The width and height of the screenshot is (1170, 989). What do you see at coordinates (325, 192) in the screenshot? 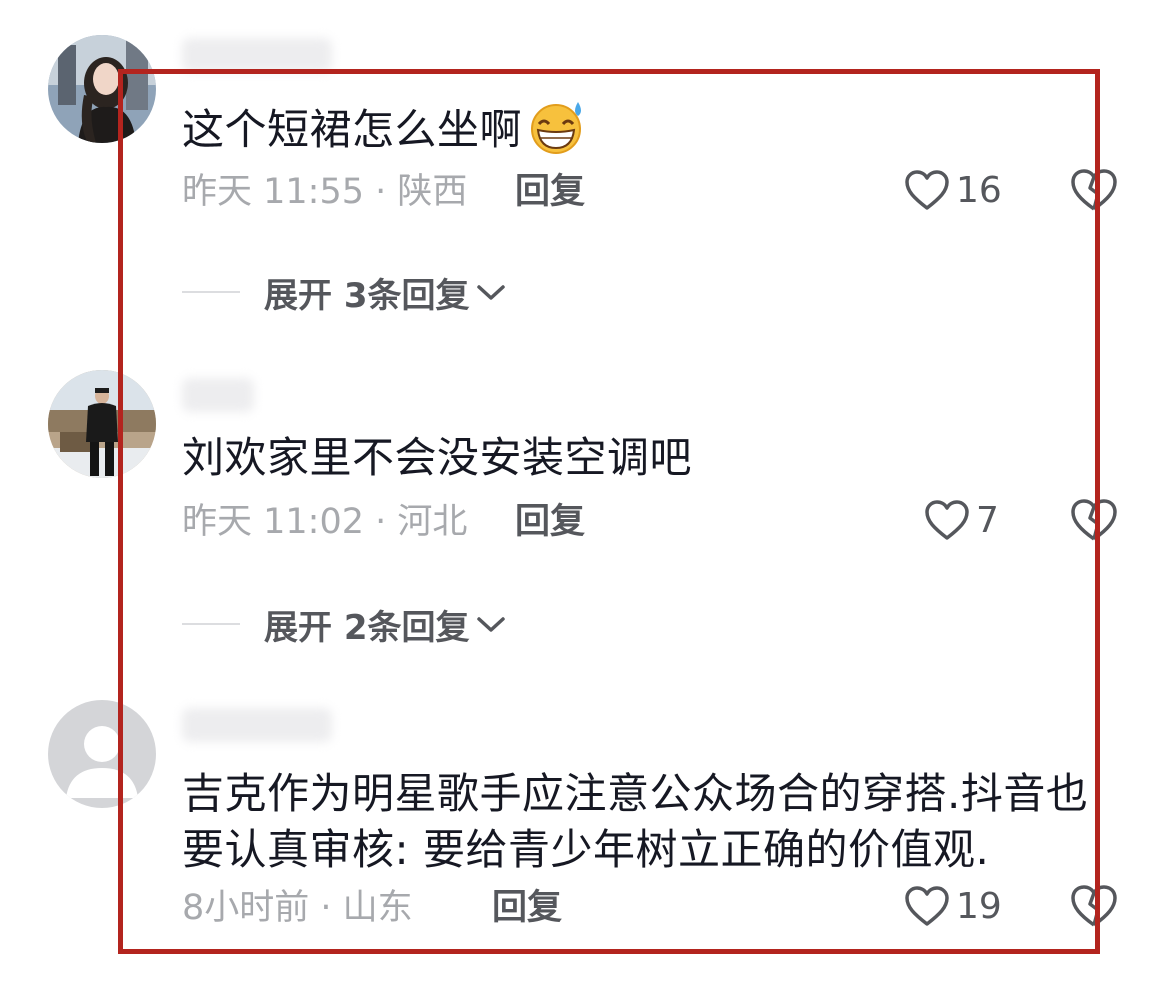
I see `comment-meta: 昨天 11:55 · 陕西` at bounding box center [325, 192].